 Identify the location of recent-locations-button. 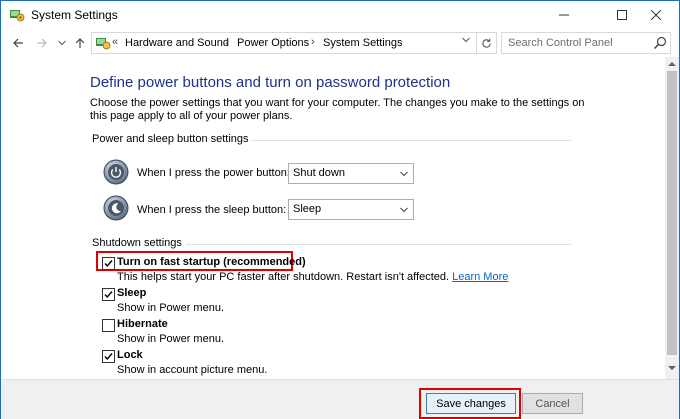
(62, 43).